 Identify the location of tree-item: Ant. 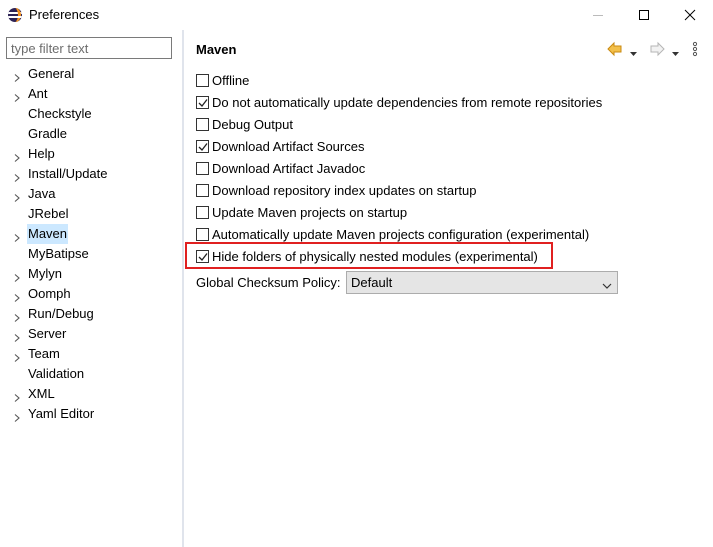
(91, 94).